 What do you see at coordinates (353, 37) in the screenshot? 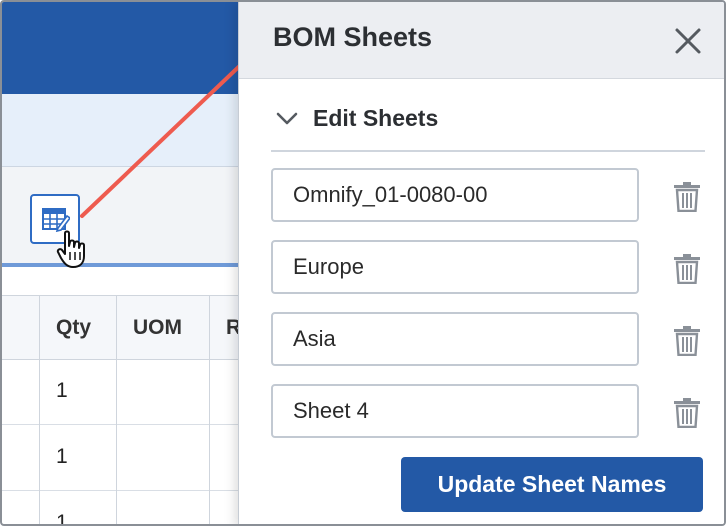
I see `panel-title: BOM Sheets` at bounding box center [353, 37].